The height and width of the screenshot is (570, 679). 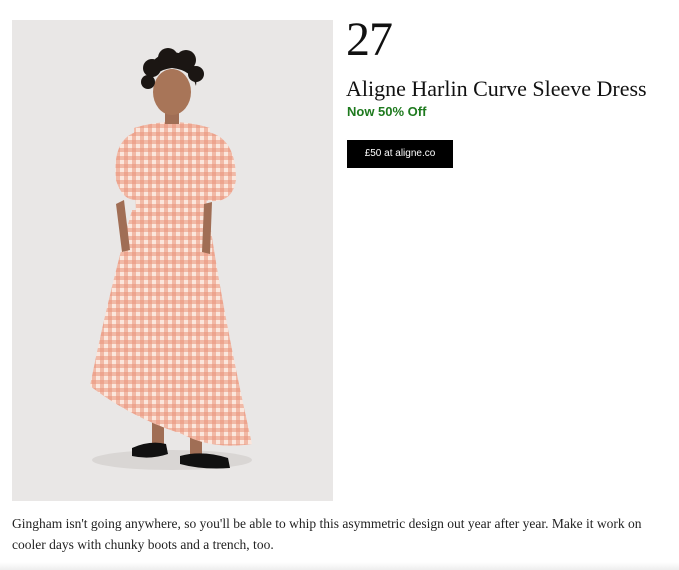 What do you see at coordinates (496, 88) in the screenshot?
I see `product-title: Aligne Harlin Curve Sleeve Dress` at bounding box center [496, 88].